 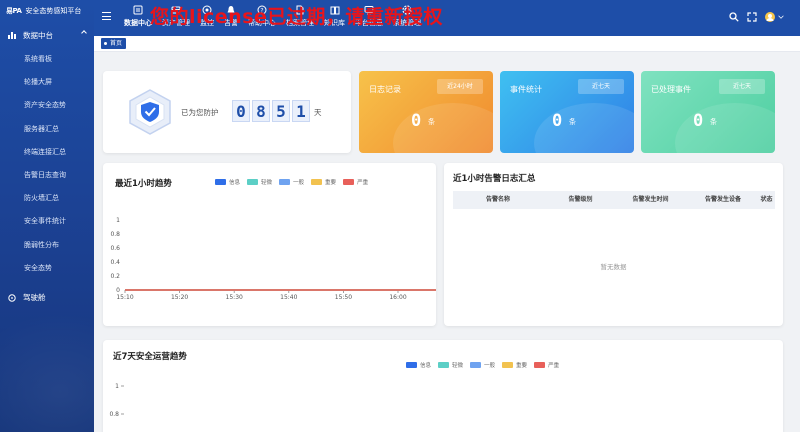 I want to click on bar-chart-icon, so click(x=12, y=35).